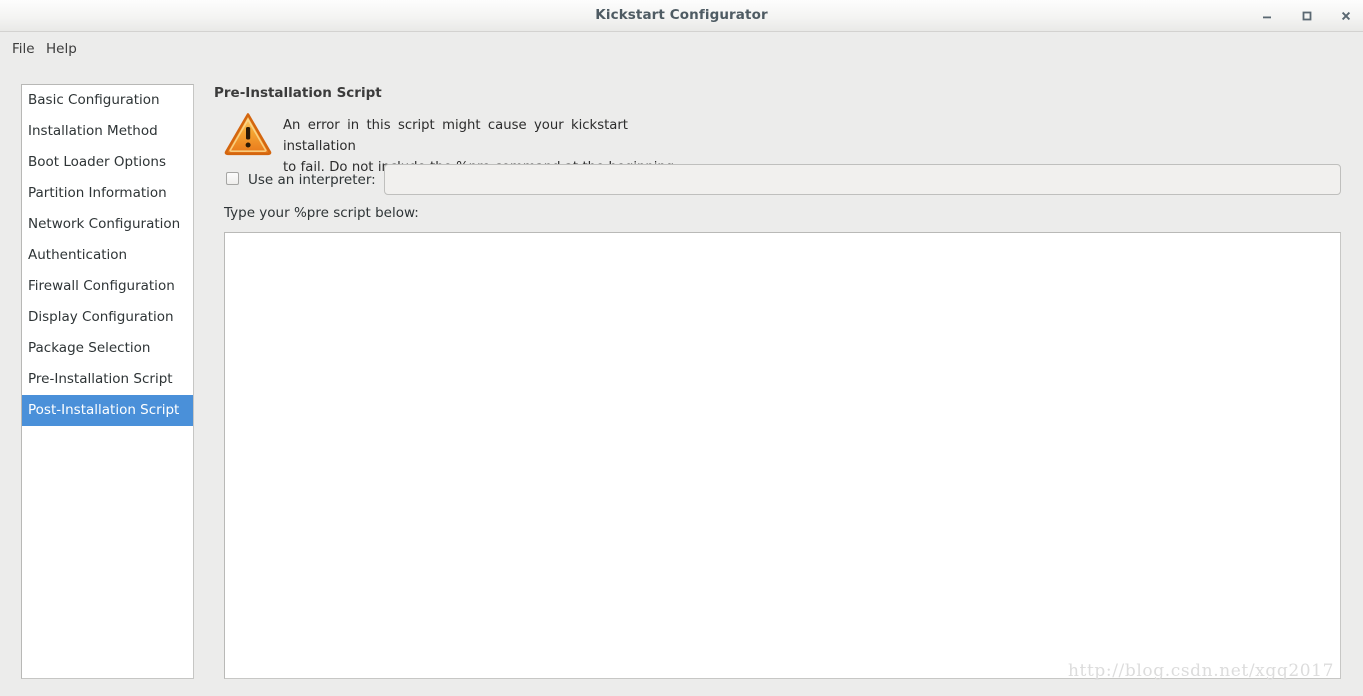 The height and width of the screenshot is (696, 1363). I want to click on script-field-label: Type your %pre script below:, so click(321, 213).